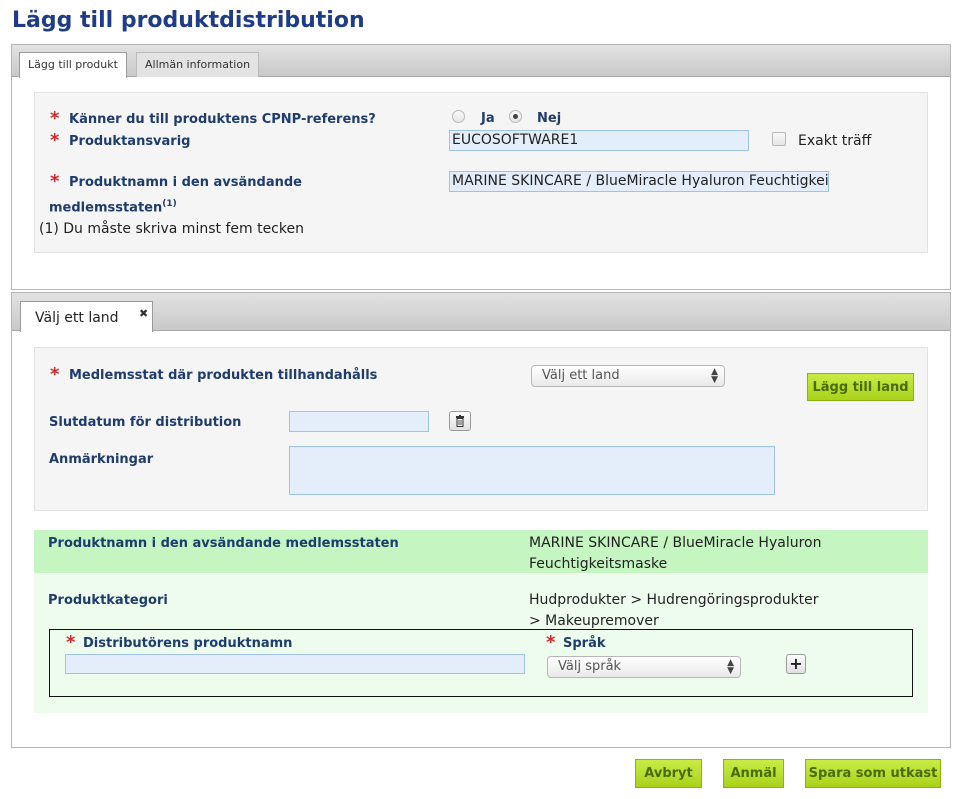 This screenshot has height=799, width=959. I want to click on product-name-label-text: medlemsstaten, so click(106, 208).